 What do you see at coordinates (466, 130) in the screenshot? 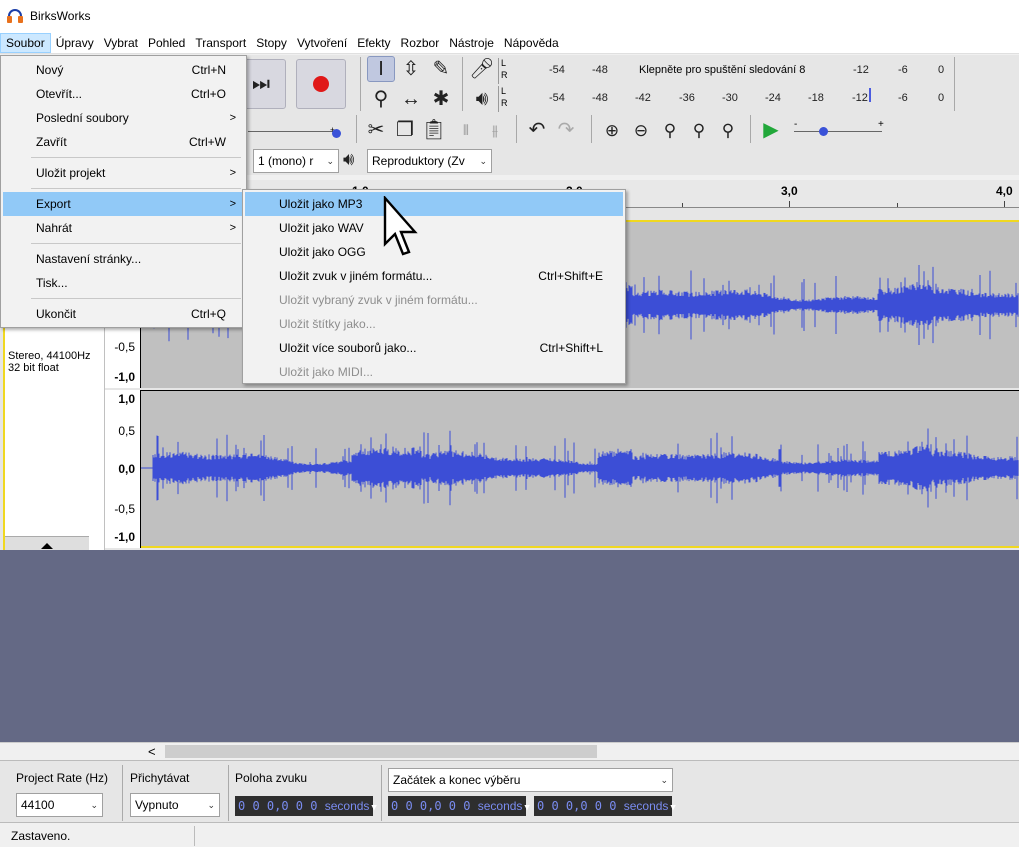
I see `trim-button: ⫴` at bounding box center [466, 130].